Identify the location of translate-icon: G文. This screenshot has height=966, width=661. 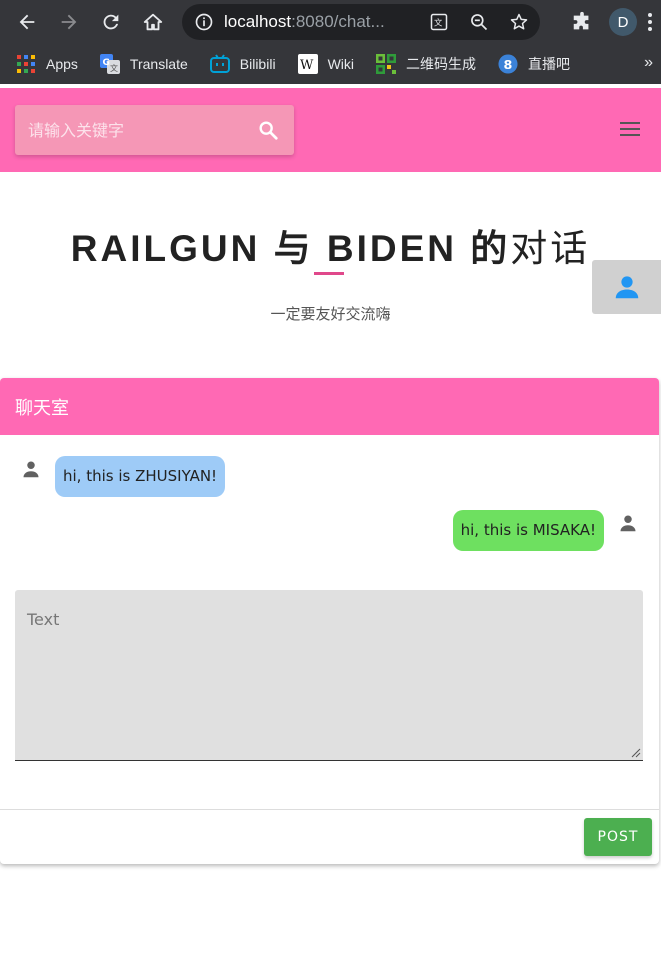
(109, 64).